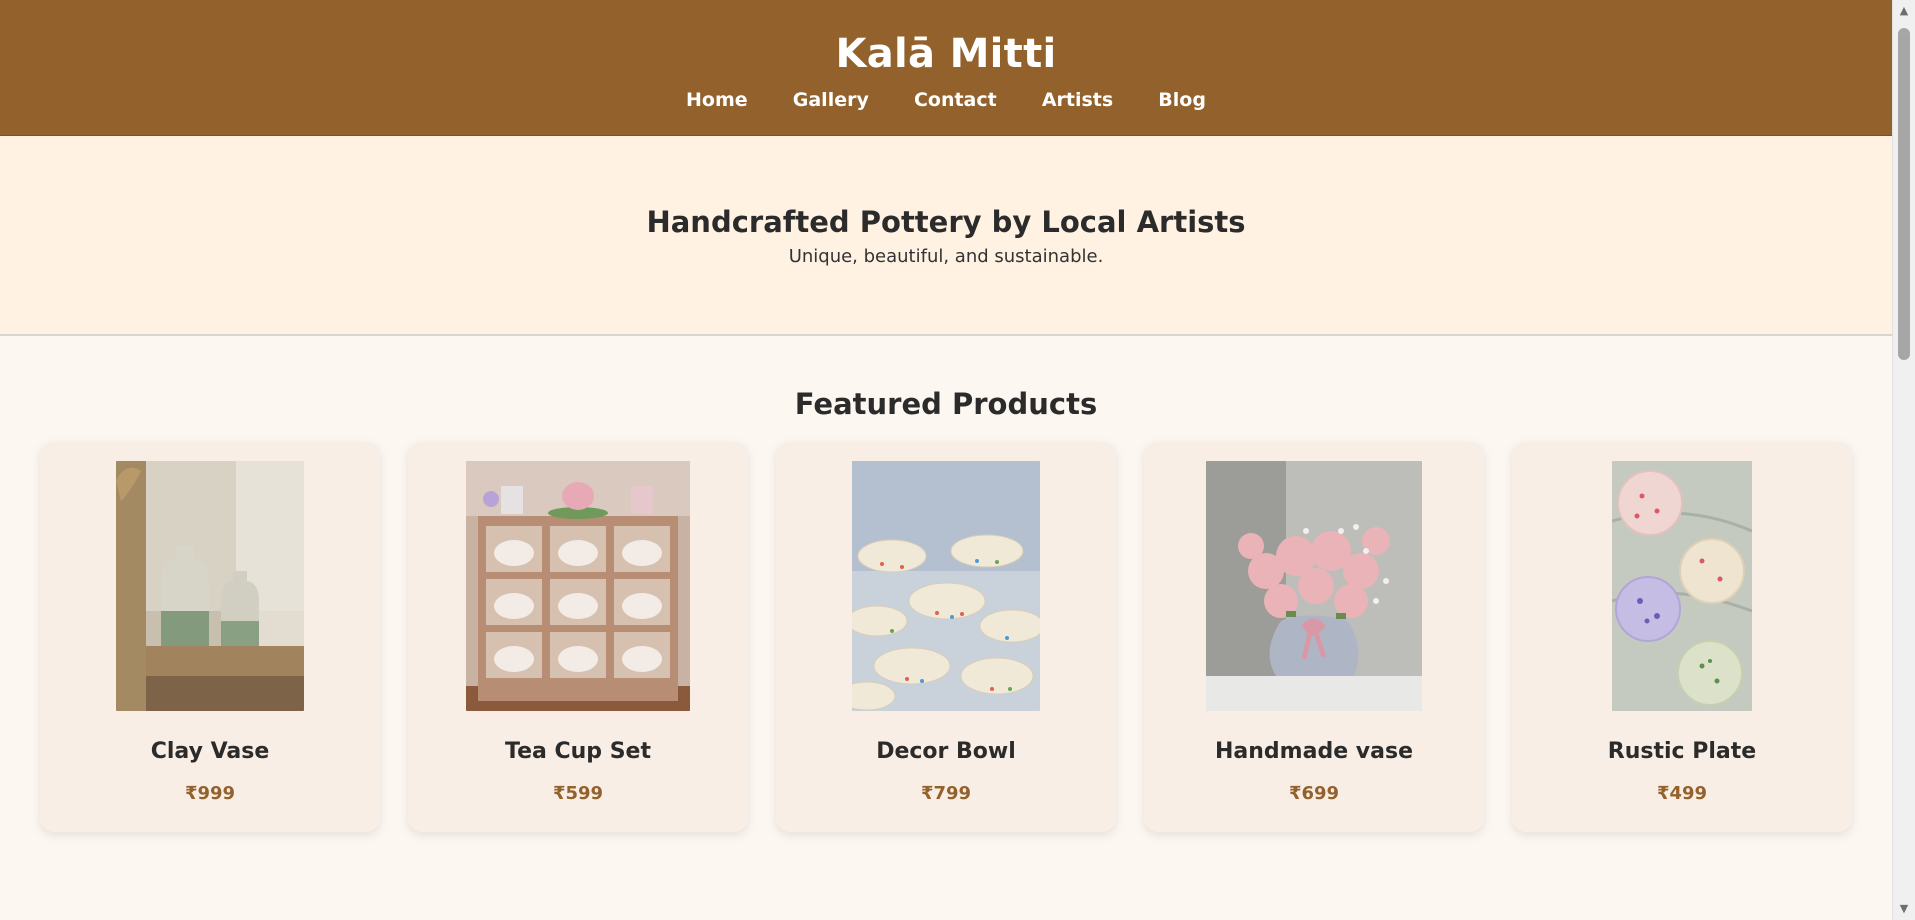 The height and width of the screenshot is (920, 1915). What do you see at coordinates (1077, 100) in the screenshot?
I see `nav-artists-link: Artists` at bounding box center [1077, 100].